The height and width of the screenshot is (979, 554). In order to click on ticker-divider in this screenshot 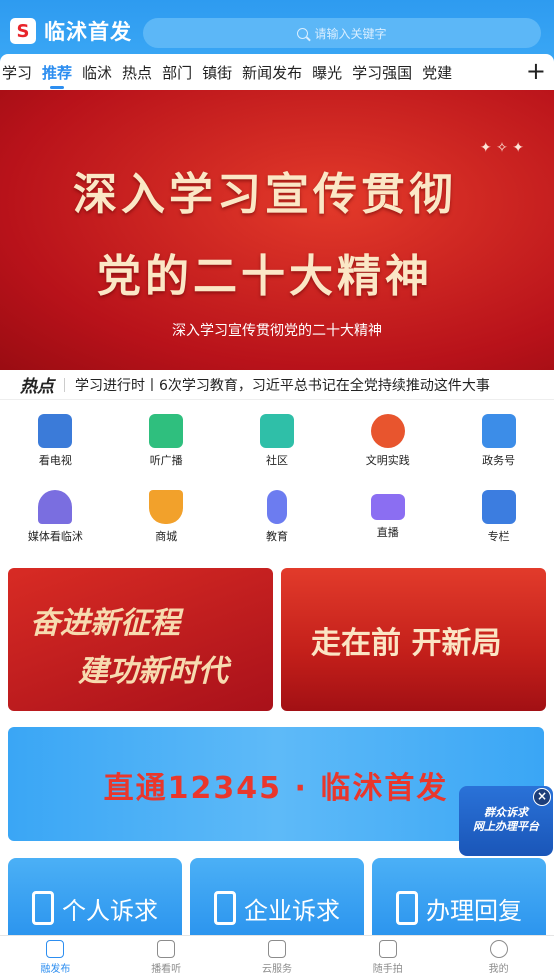, I will do `click(64, 384)`.